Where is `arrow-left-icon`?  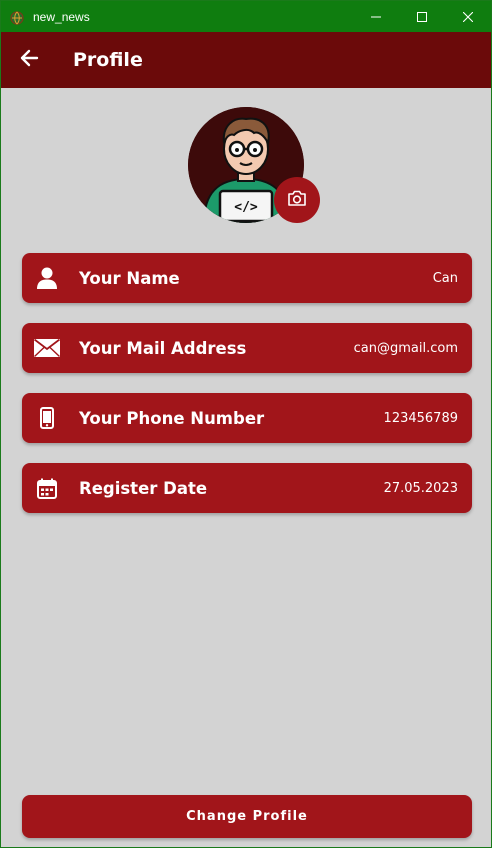
arrow-left-icon is located at coordinates (29, 60).